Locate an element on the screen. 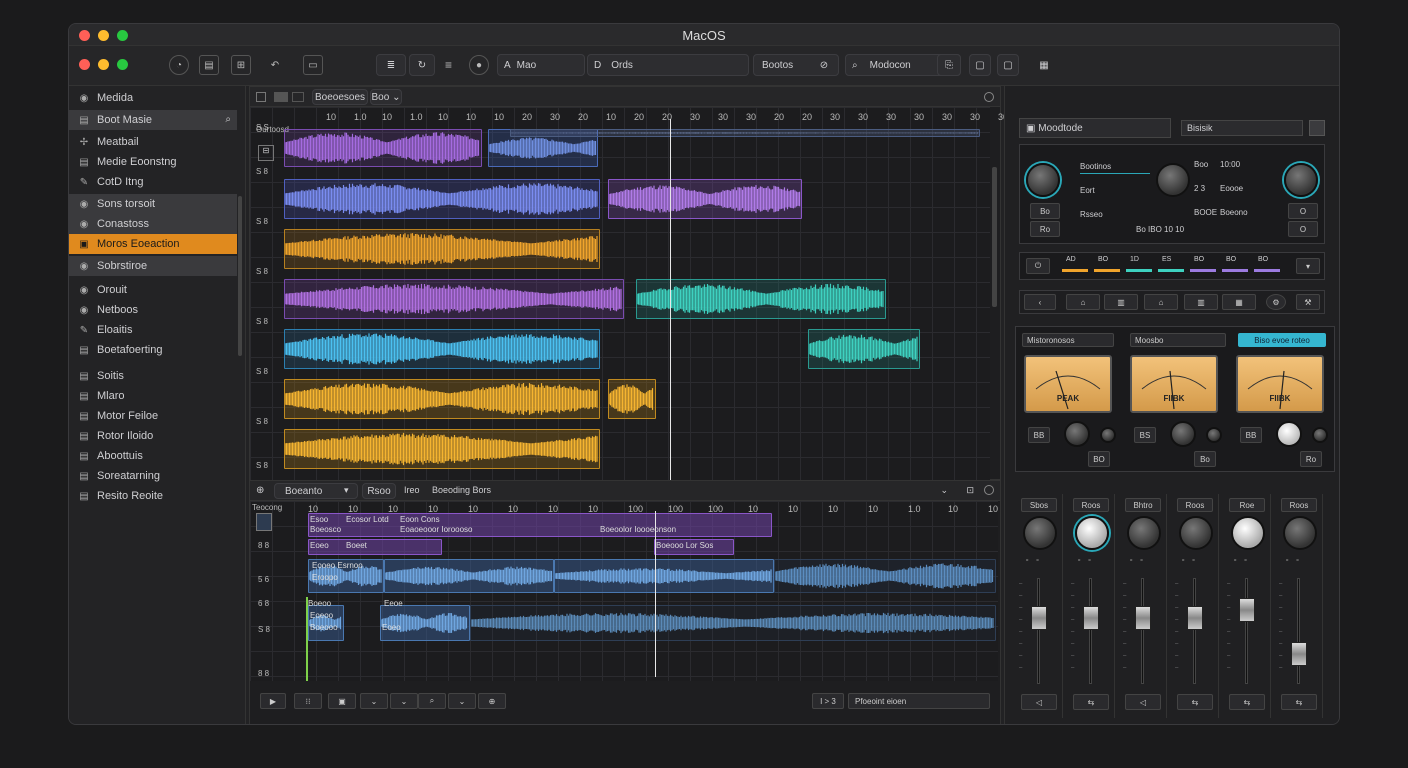  channel-name: Sbos is located at coordinates (1039, 505).